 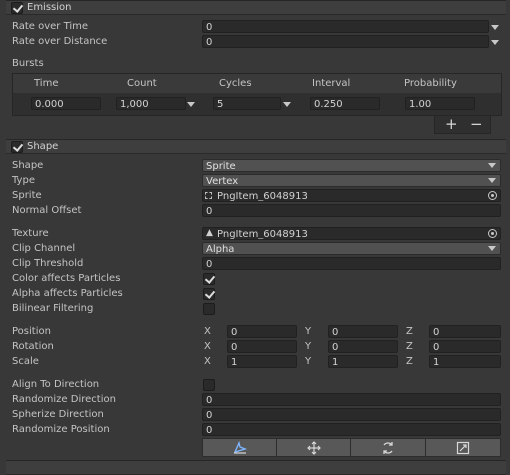 I want to click on scale-icon, so click(x=463, y=448).